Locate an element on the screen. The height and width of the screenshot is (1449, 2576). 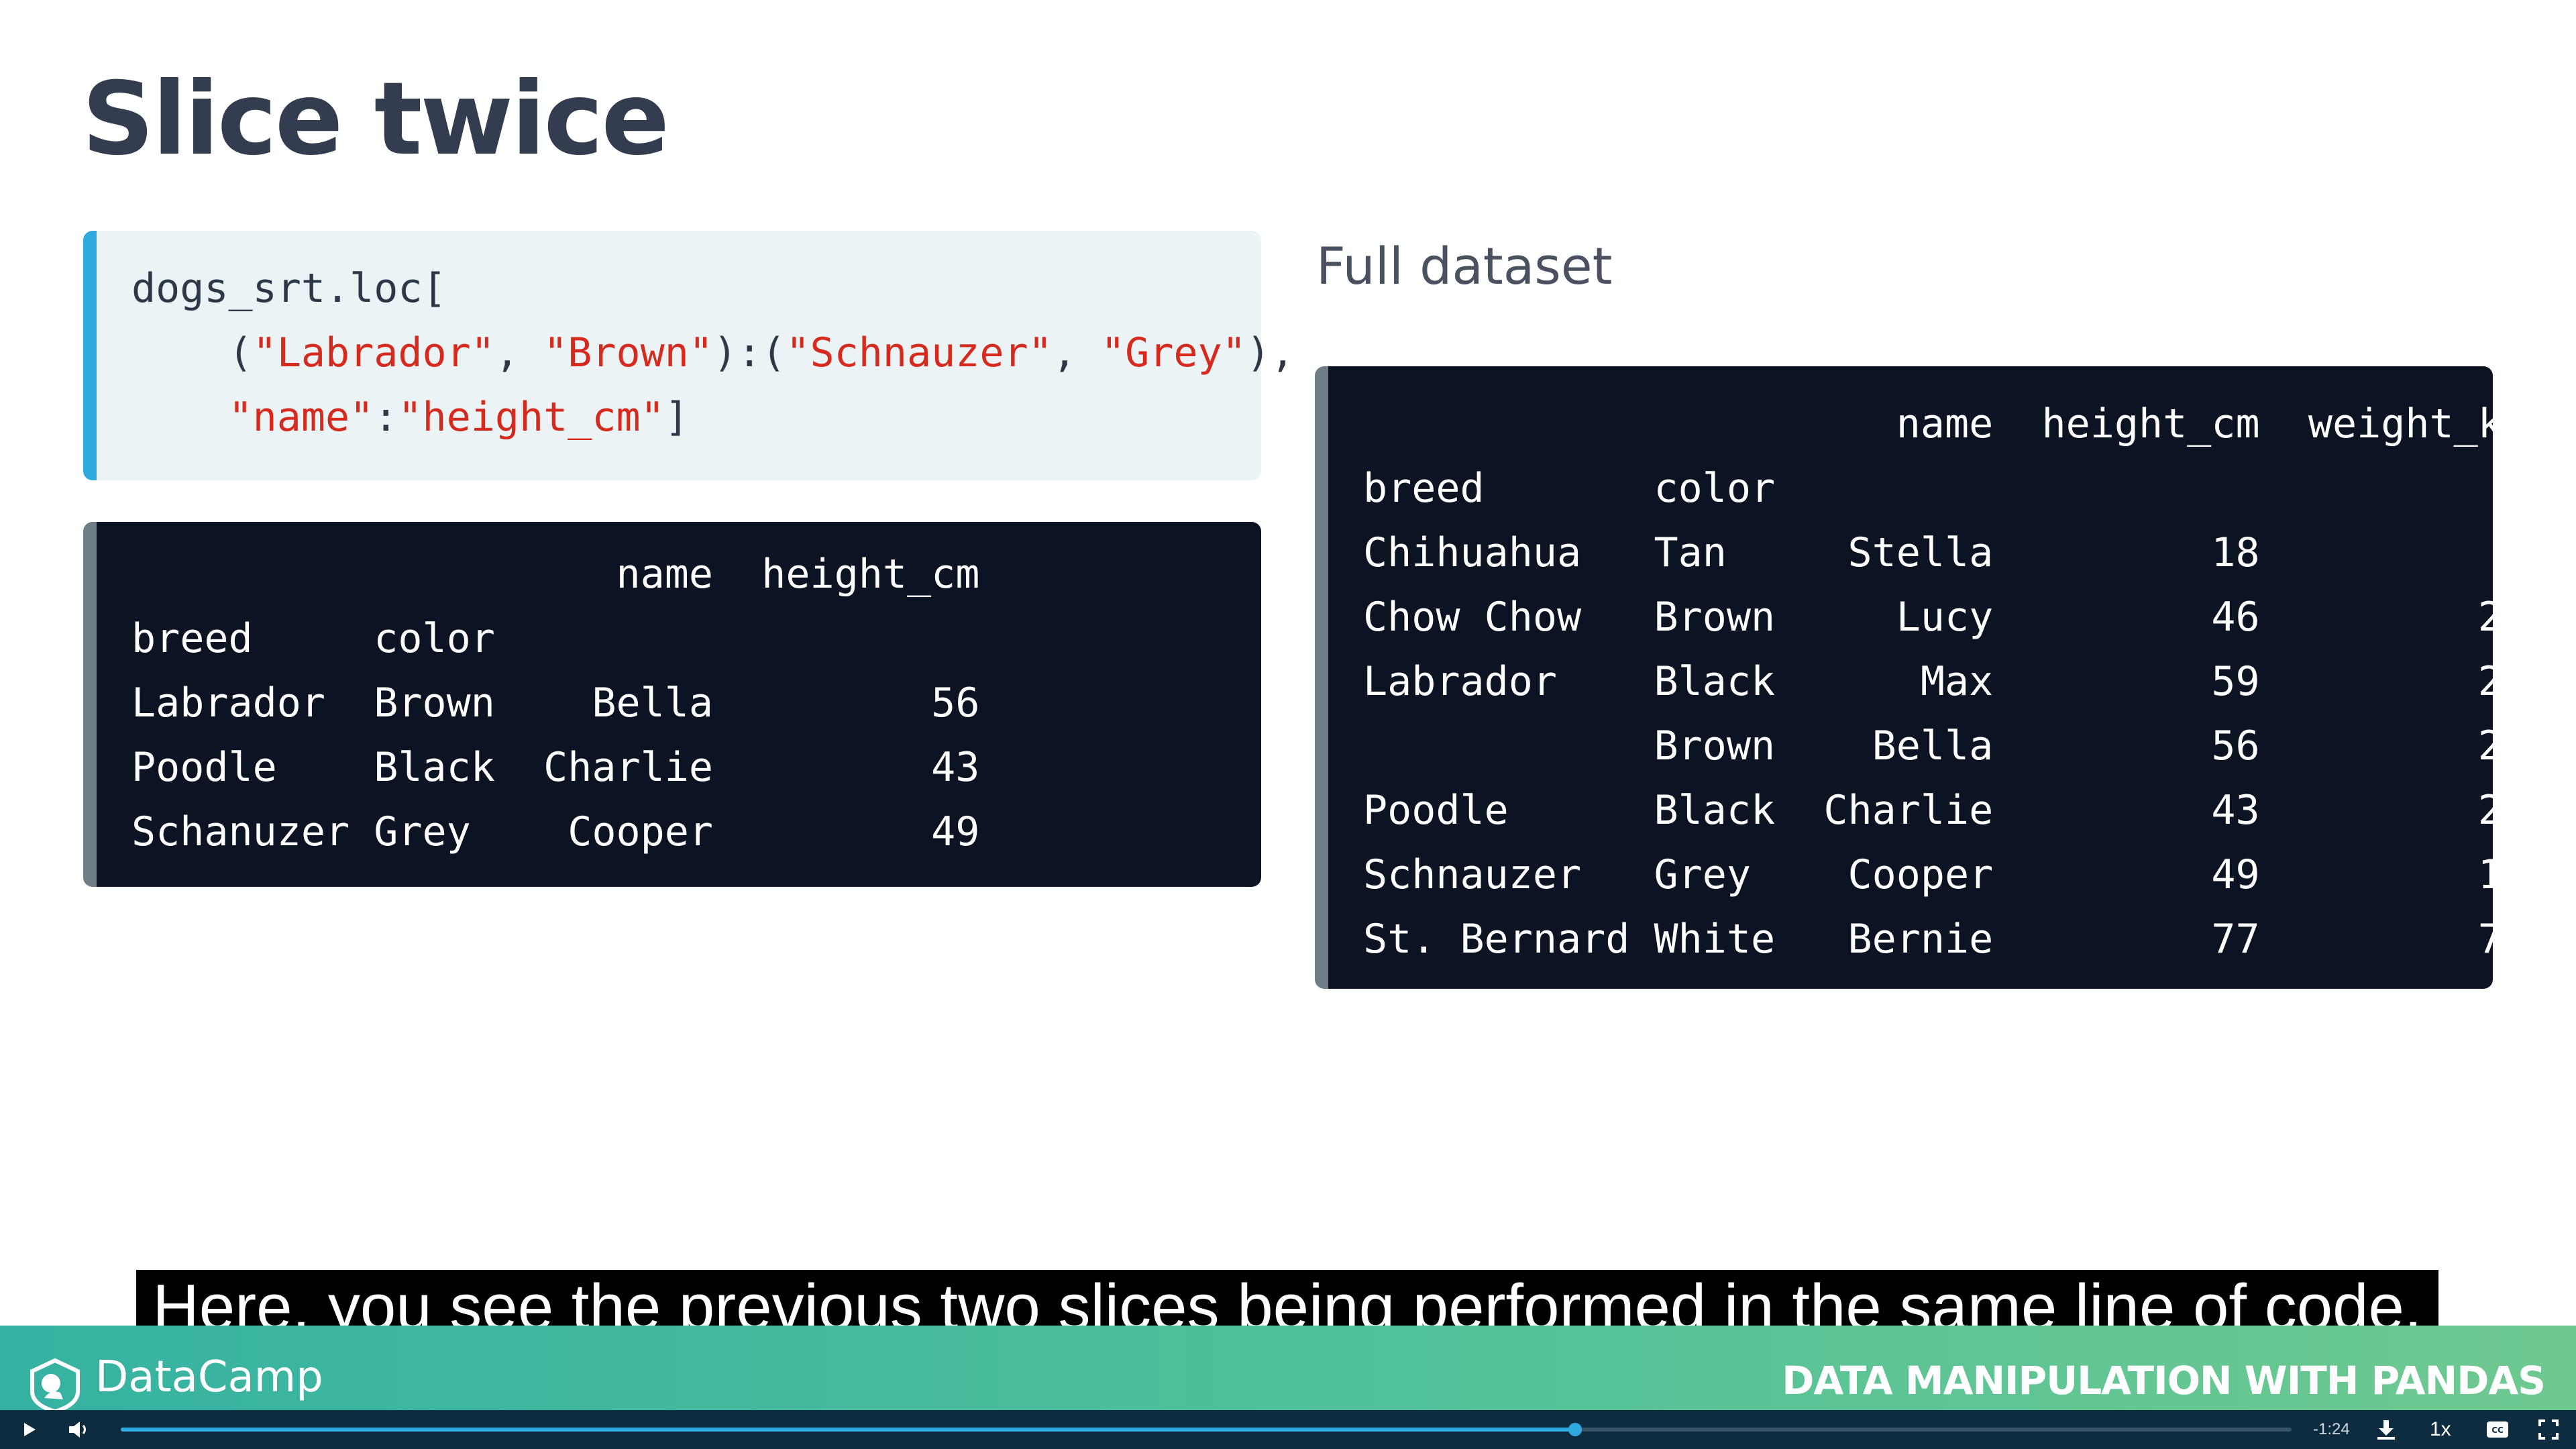
svg-text: CC is located at coordinates (2497, 1430).